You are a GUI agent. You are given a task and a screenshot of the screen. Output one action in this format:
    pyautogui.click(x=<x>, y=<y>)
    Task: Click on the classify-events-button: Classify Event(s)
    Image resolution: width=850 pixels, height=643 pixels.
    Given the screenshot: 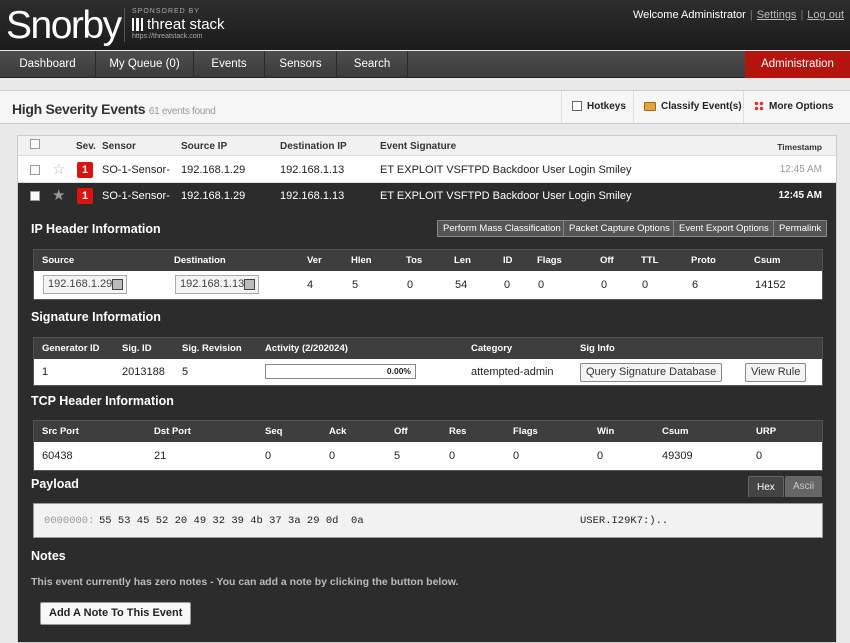 What is the action you would take?
    pyautogui.click(x=688, y=107)
    